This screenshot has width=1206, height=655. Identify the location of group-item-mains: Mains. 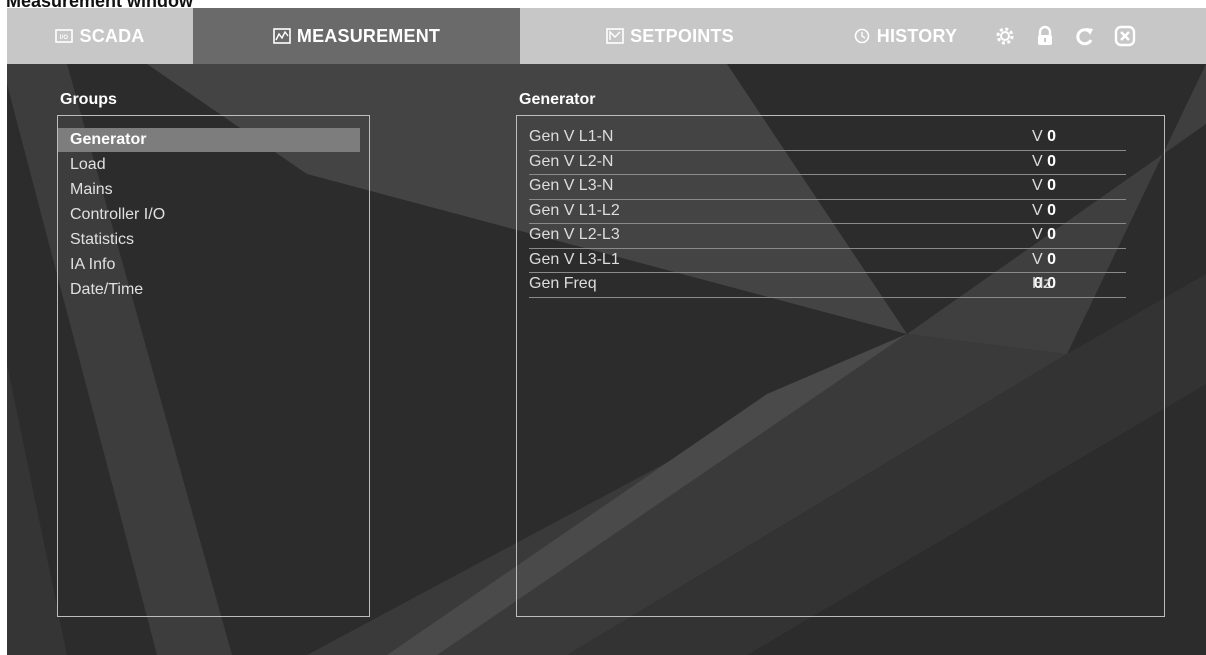
(209, 189).